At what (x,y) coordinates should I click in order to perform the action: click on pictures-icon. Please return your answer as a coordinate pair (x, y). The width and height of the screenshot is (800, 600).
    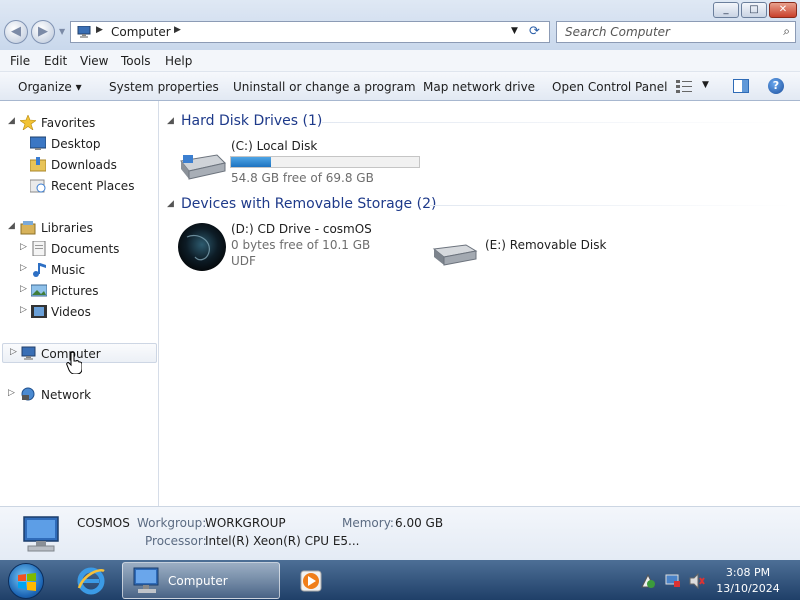
    Looking at the image, I should click on (39, 290).